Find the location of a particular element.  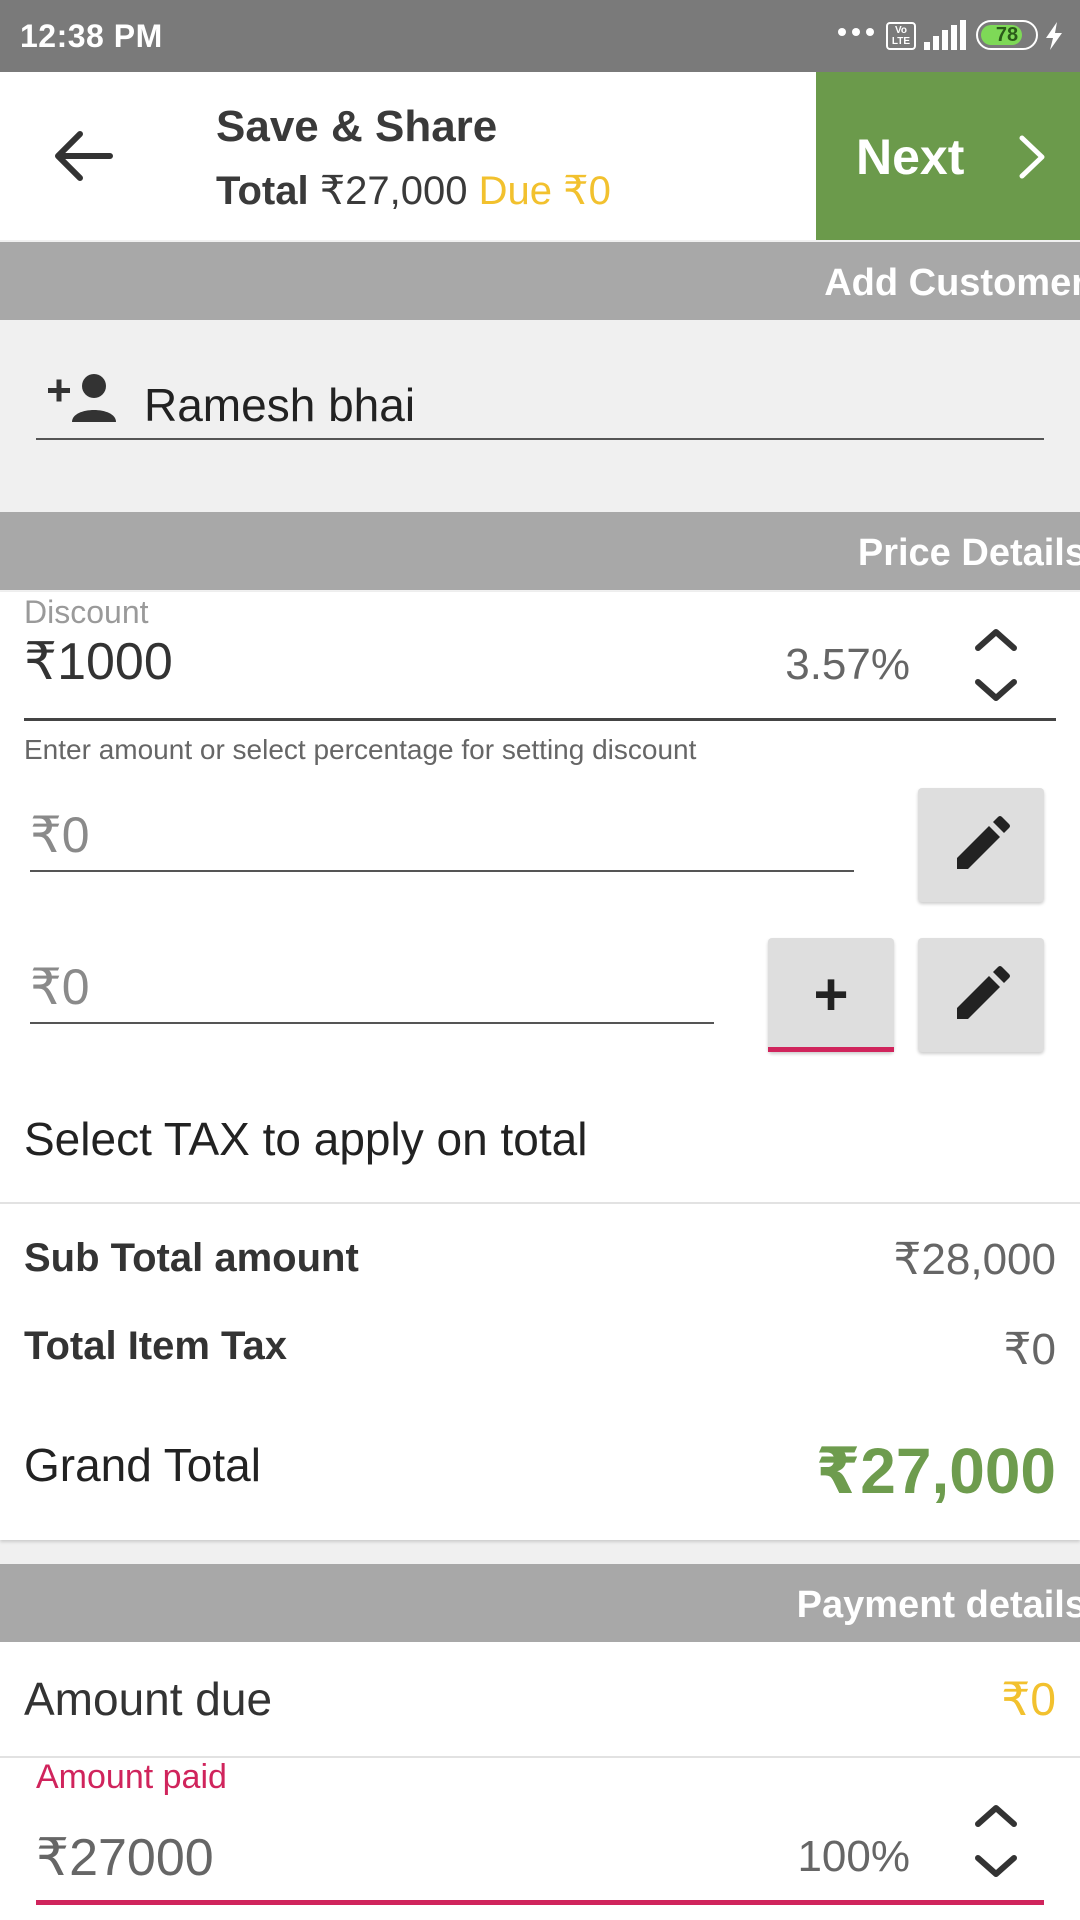

chevron-right-icon is located at coordinates (1032, 157).